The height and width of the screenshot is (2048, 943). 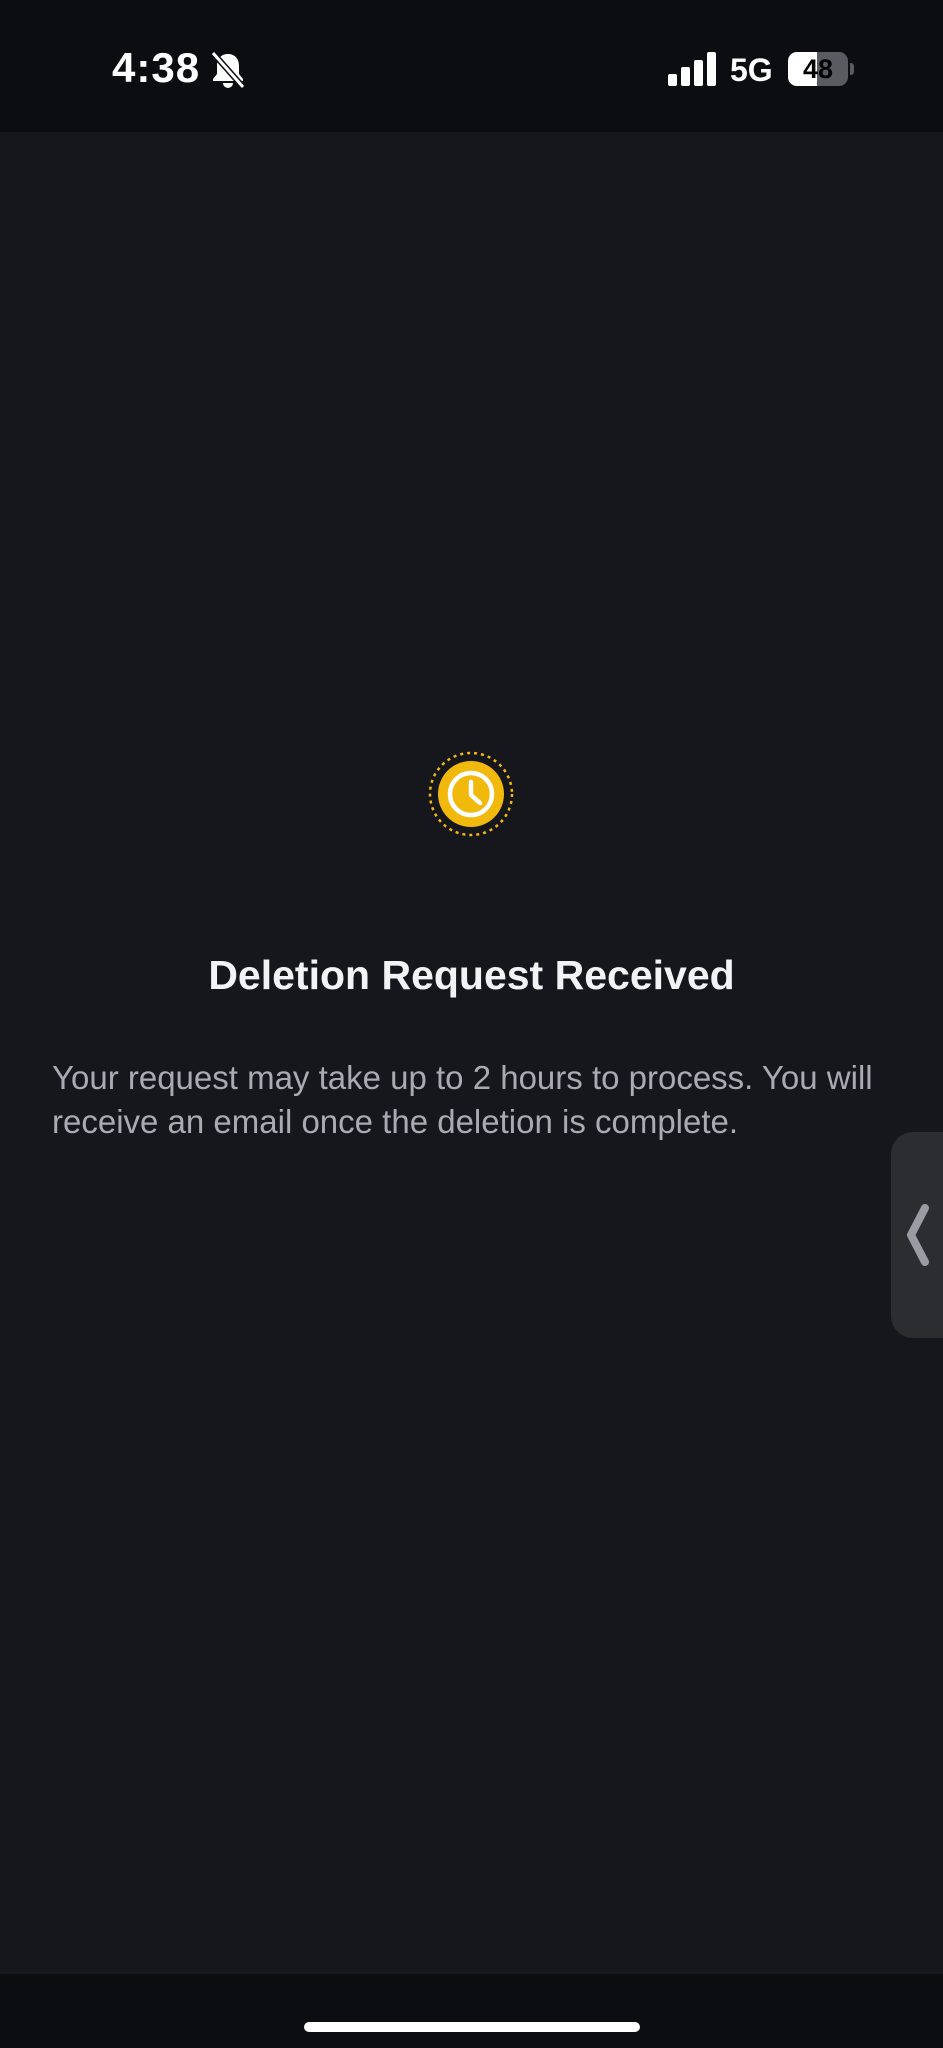 I want to click on side-drawer-handle, so click(x=917, y=1235).